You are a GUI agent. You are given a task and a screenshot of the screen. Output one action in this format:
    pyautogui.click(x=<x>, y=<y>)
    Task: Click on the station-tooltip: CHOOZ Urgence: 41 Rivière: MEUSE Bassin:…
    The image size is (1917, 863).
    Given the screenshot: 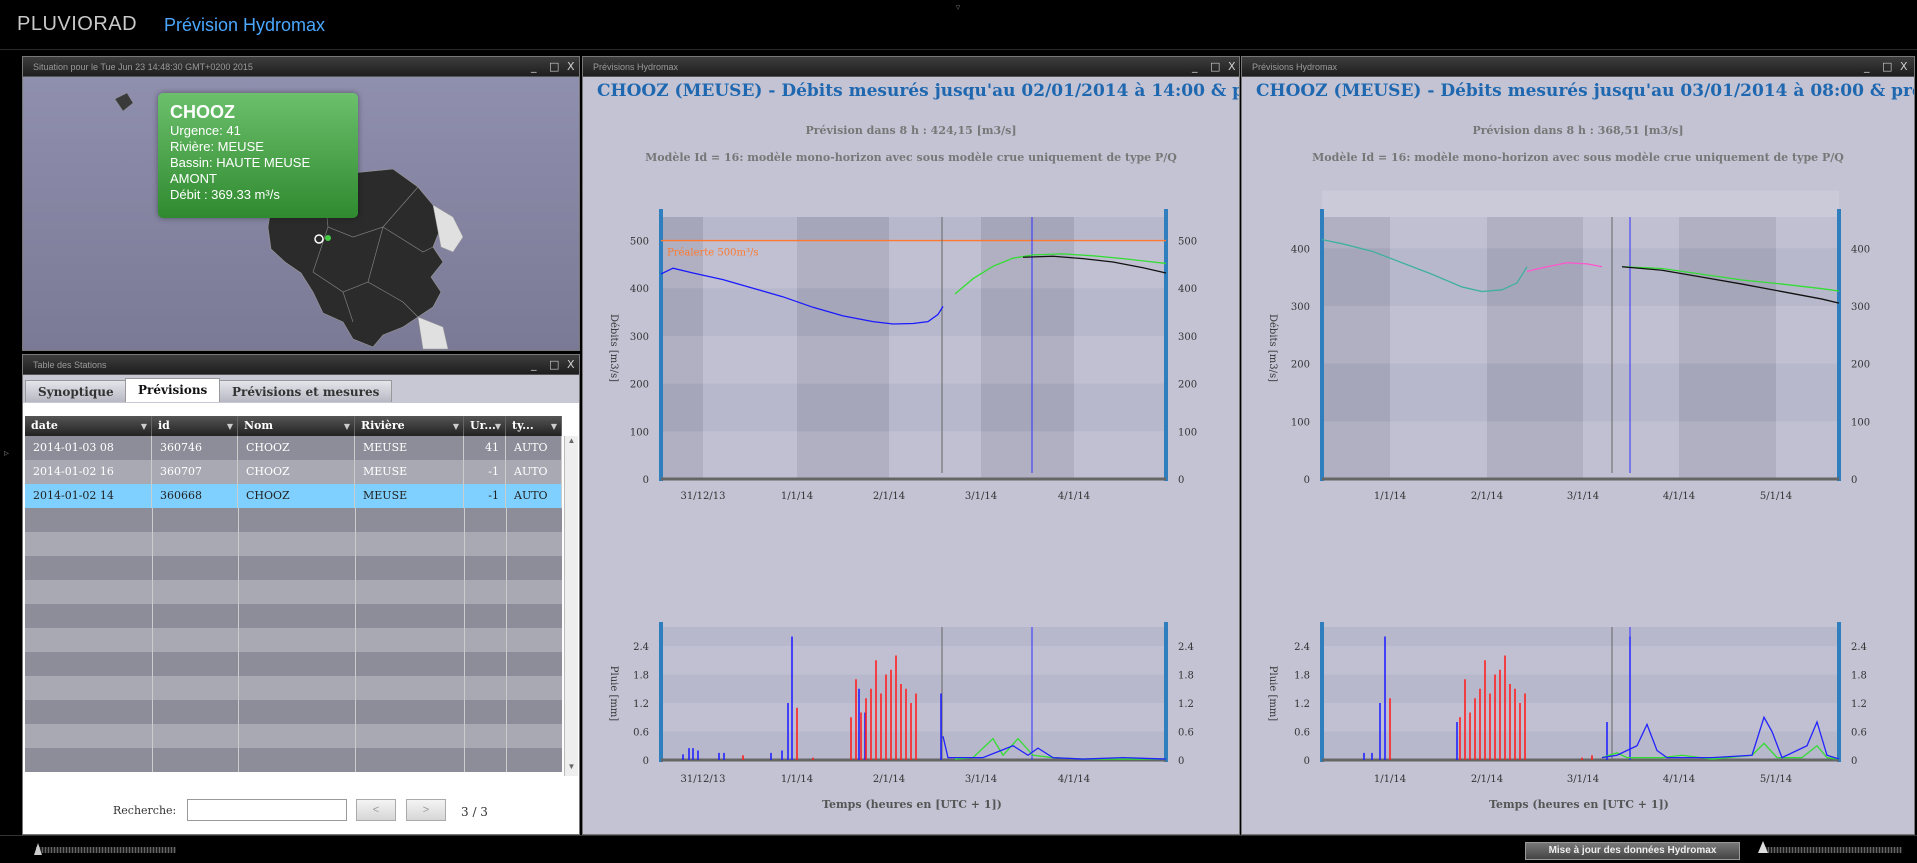 What is the action you would take?
    pyautogui.click(x=258, y=155)
    